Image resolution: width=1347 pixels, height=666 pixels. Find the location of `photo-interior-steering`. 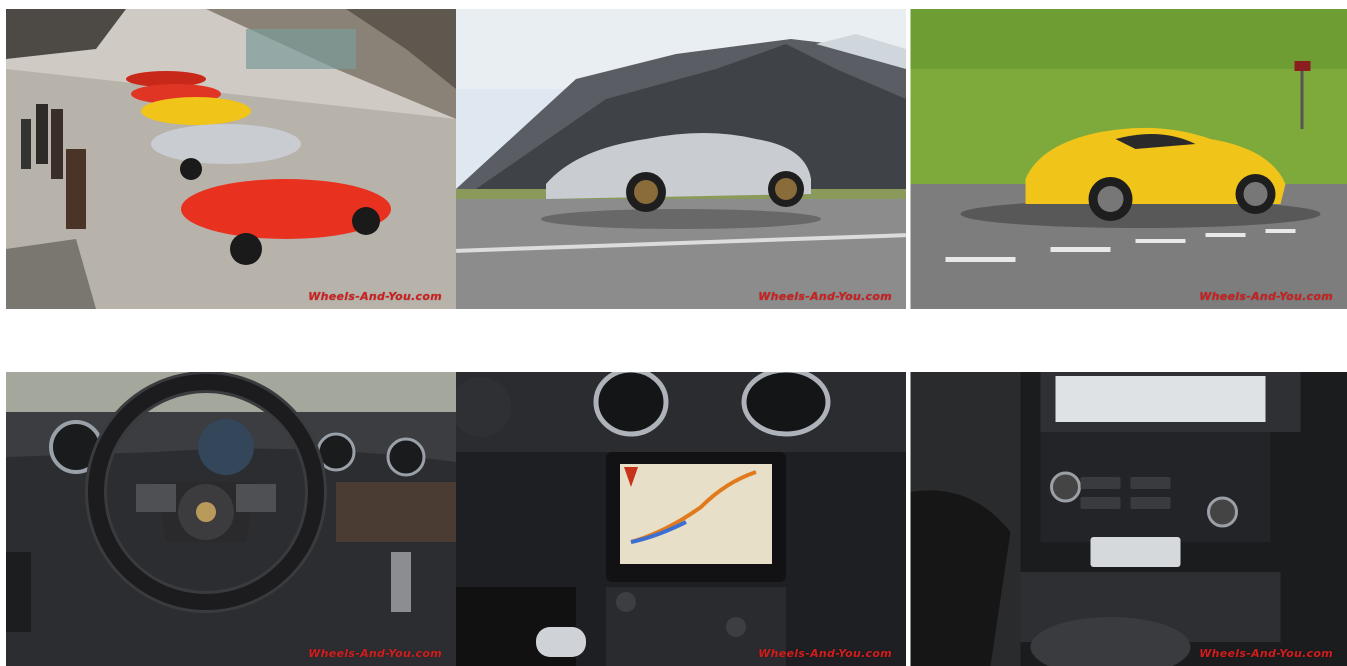

photo-interior-steering is located at coordinates (231, 519).